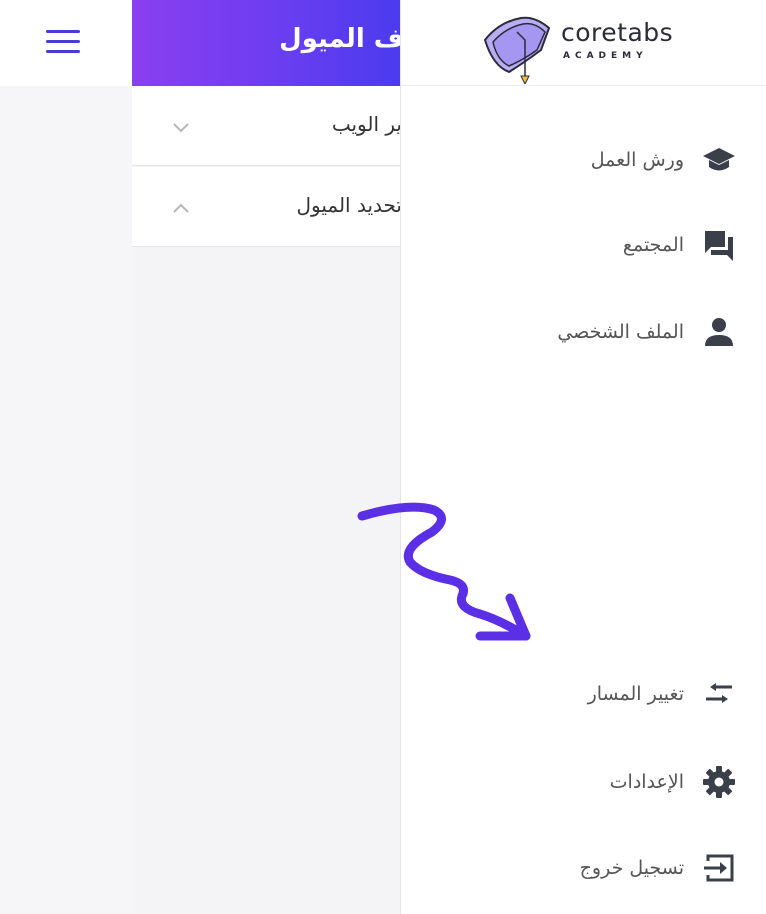 The height and width of the screenshot is (914, 766). What do you see at coordinates (719, 245) in the screenshot?
I see `forum-icon` at bounding box center [719, 245].